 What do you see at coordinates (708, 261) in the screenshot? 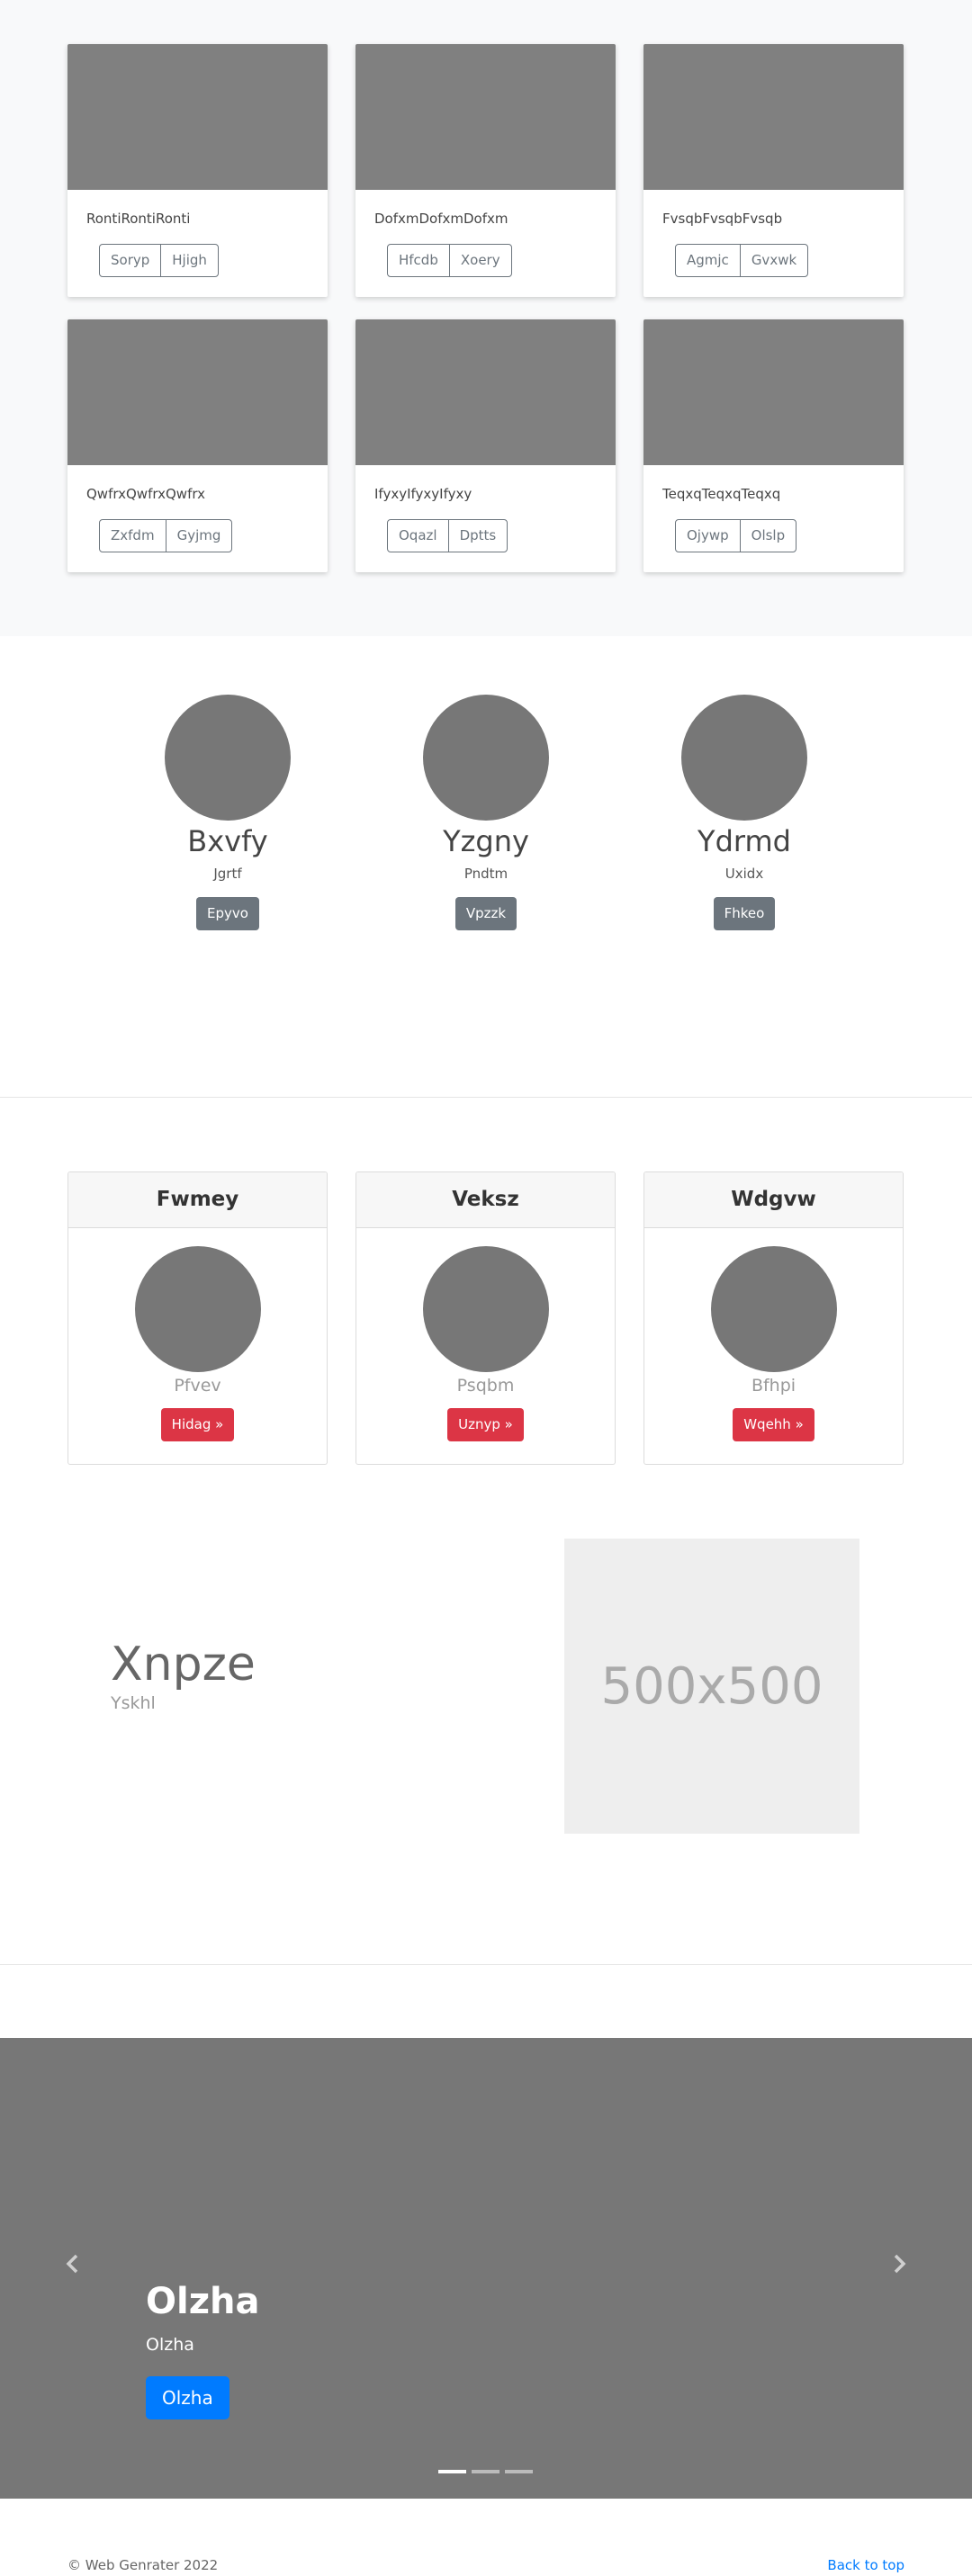
I see `card-button: Agmjc` at bounding box center [708, 261].